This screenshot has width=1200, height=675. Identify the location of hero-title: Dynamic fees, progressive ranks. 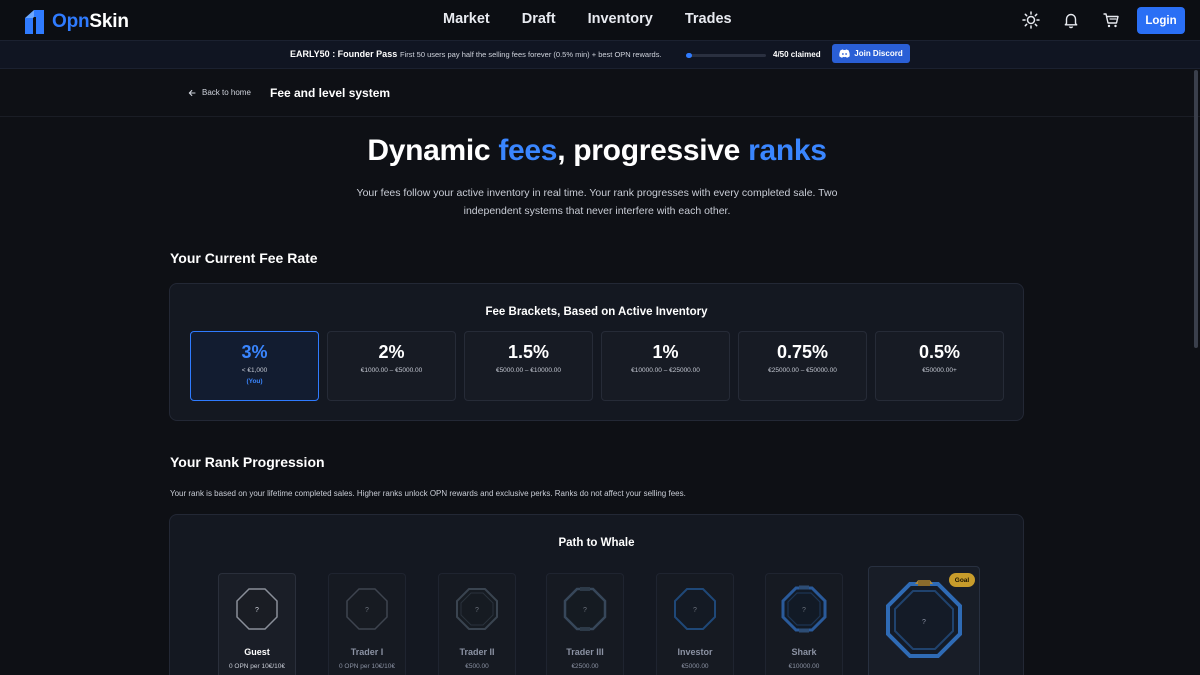
(597, 150).